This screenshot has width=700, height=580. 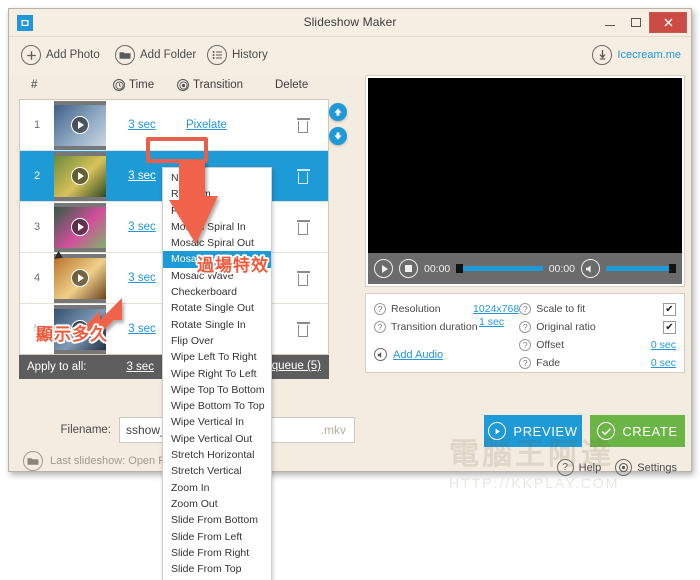 I want to click on title-bar: Slideshow Maker, so click(x=350, y=23).